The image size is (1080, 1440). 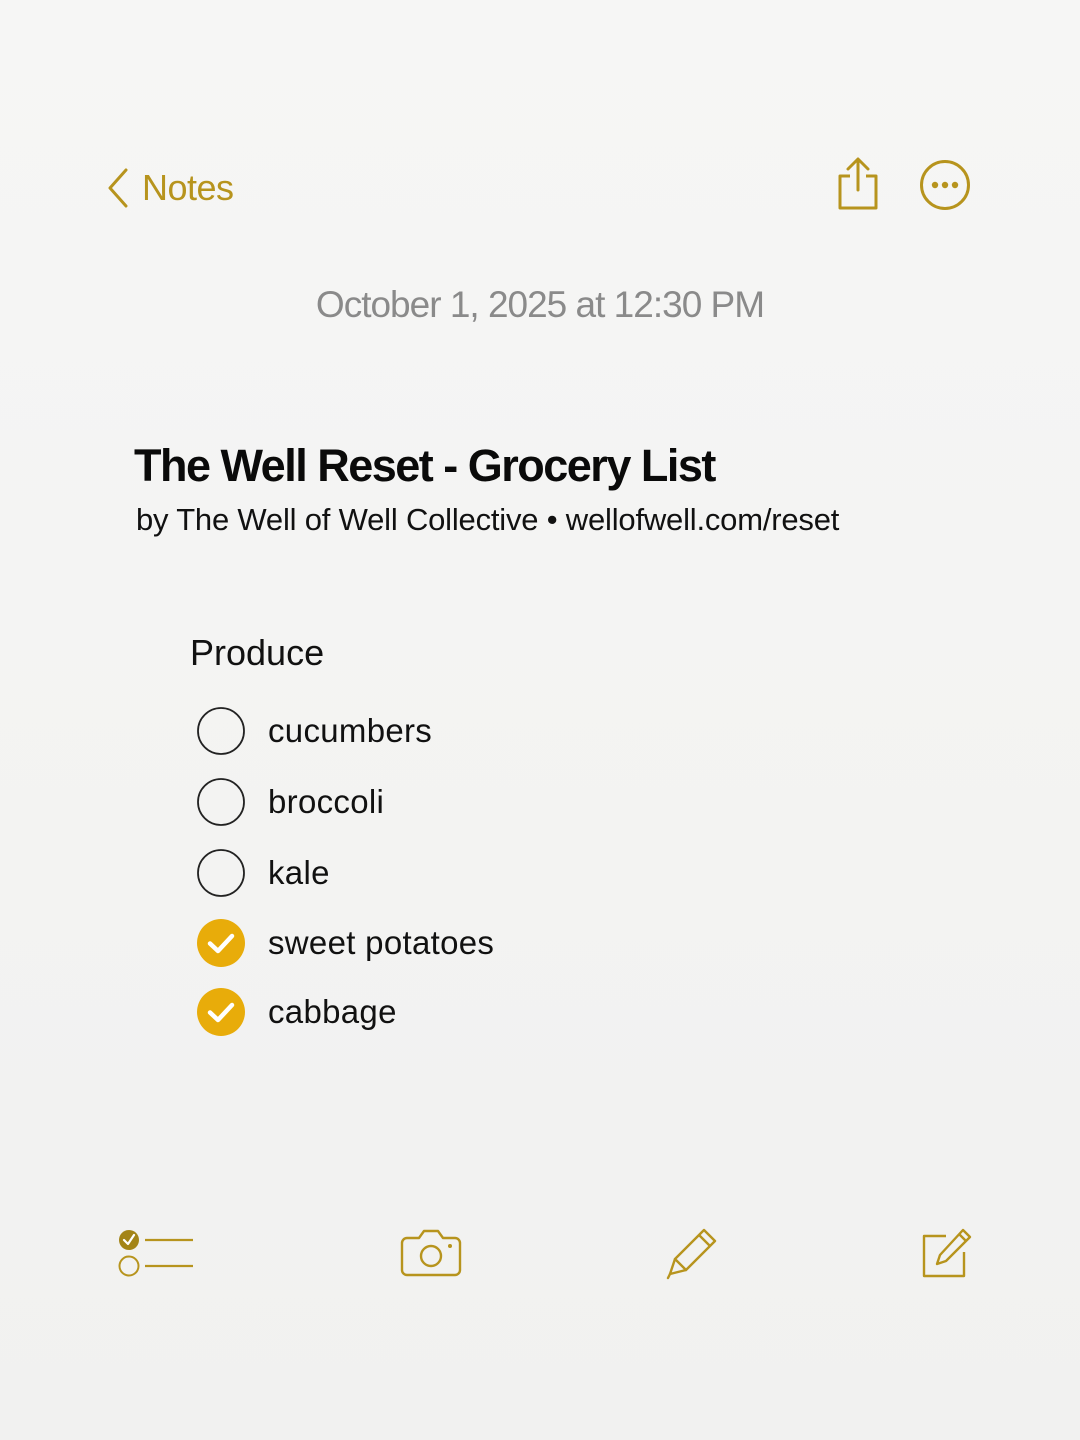 I want to click on item-label: cabbage, so click(x=332, y=1012).